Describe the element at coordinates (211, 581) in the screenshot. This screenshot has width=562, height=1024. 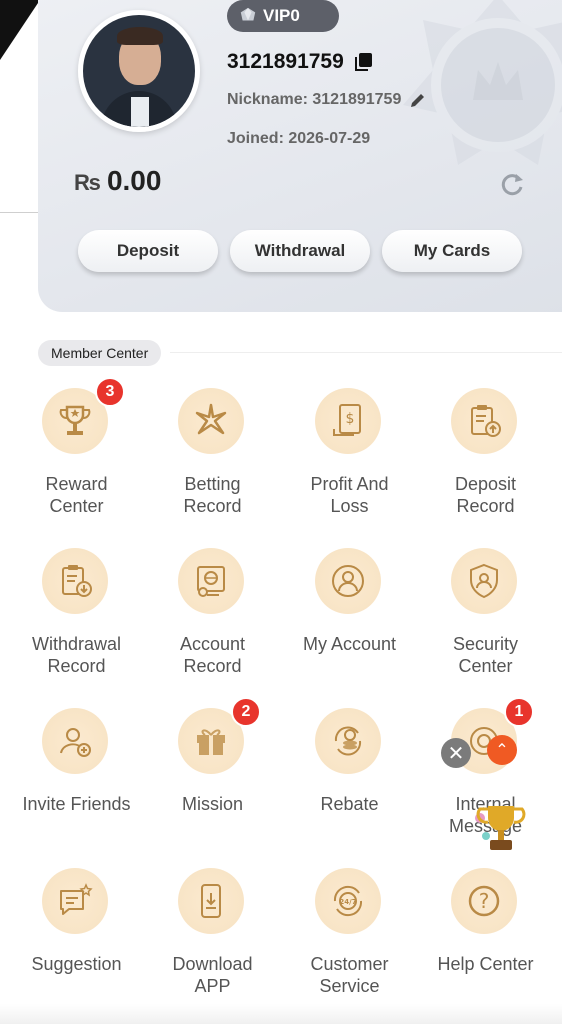
I see `monitor-chart-icon` at that location.